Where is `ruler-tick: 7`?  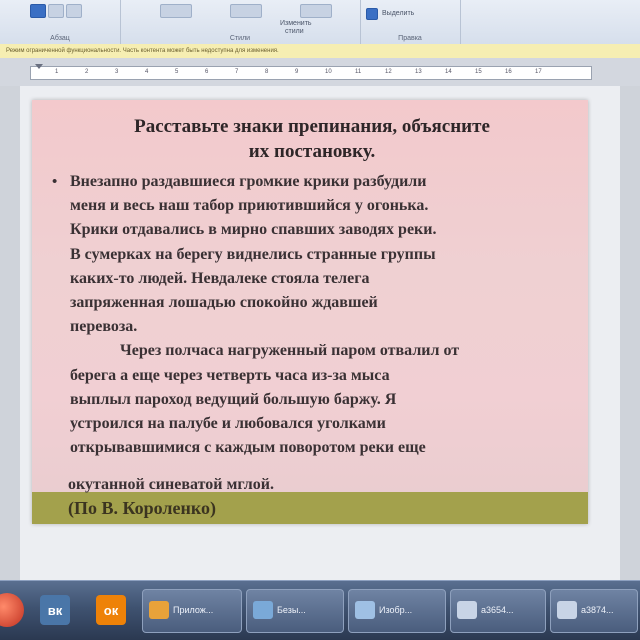 ruler-tick: 7 is located at coordinates (237, 72).